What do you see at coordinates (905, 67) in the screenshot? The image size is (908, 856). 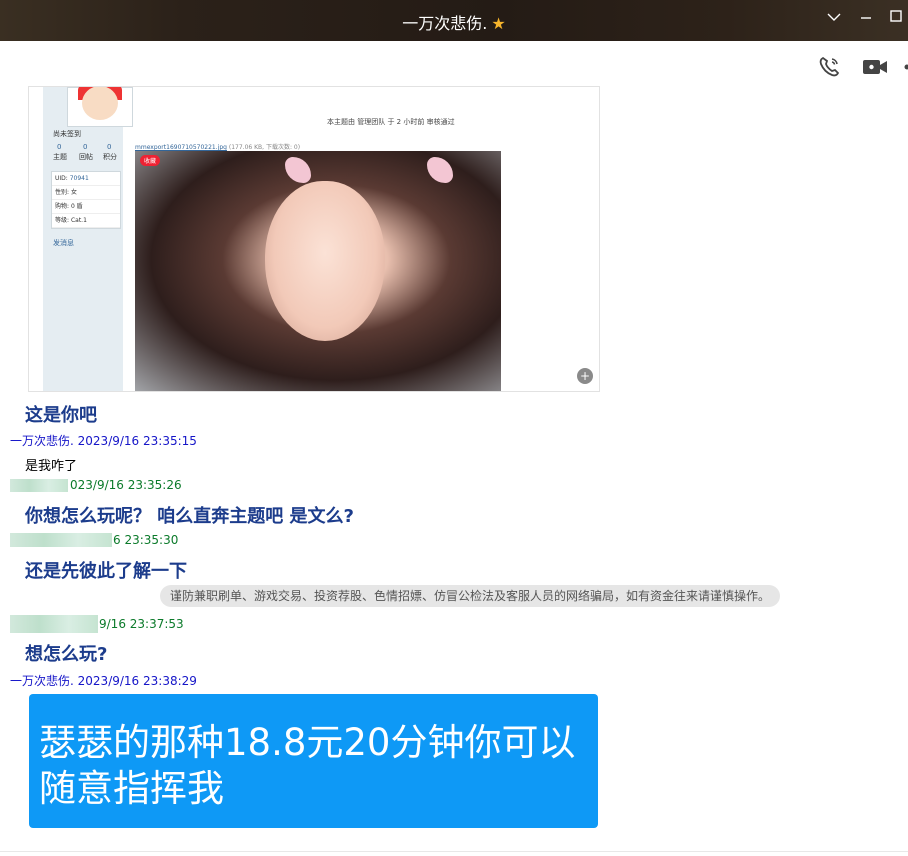 I see `more-icon` at bounding box center [905, 67].